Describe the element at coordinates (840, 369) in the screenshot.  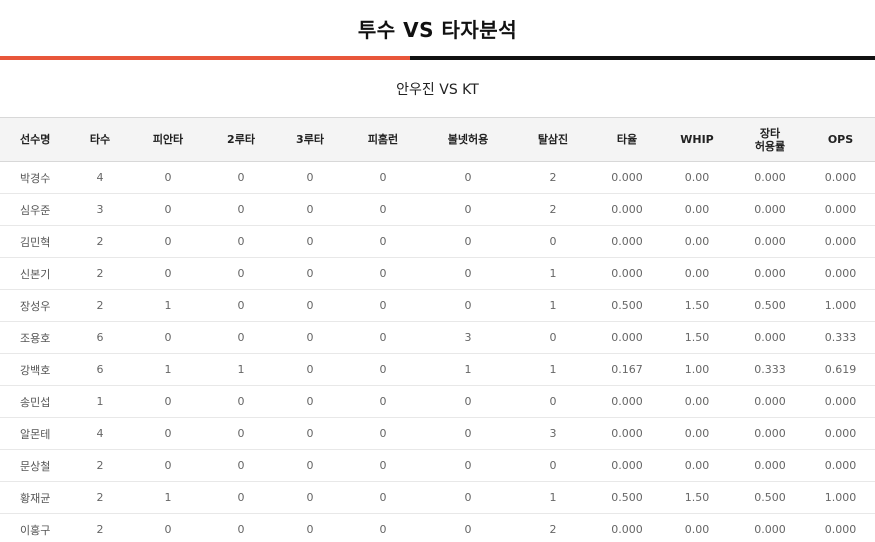
I see `stat-cell: 0.619` at that location.